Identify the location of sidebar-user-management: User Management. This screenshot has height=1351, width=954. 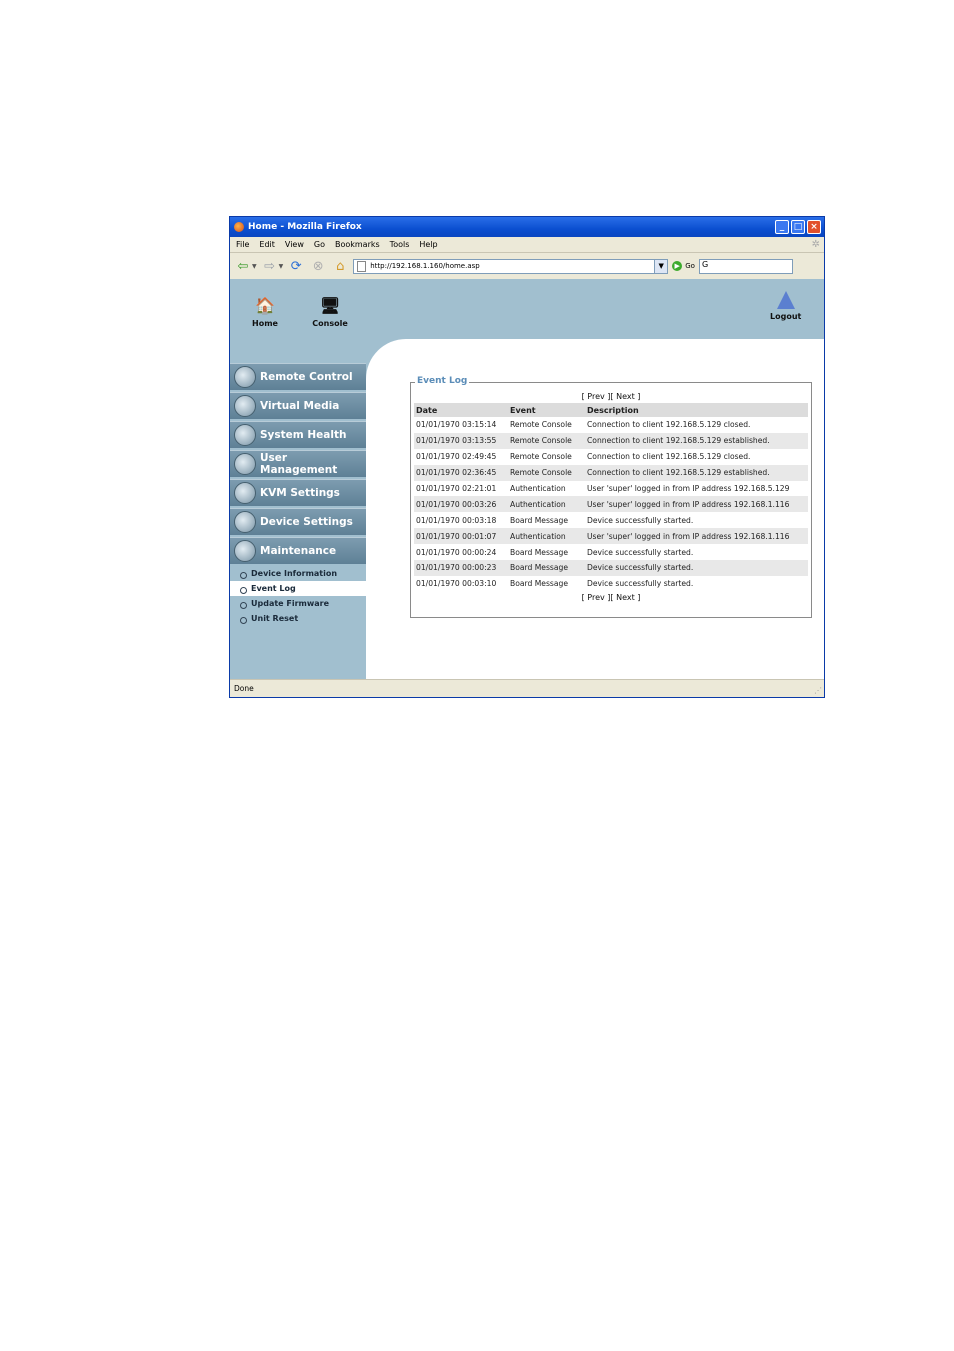
(298, 463).